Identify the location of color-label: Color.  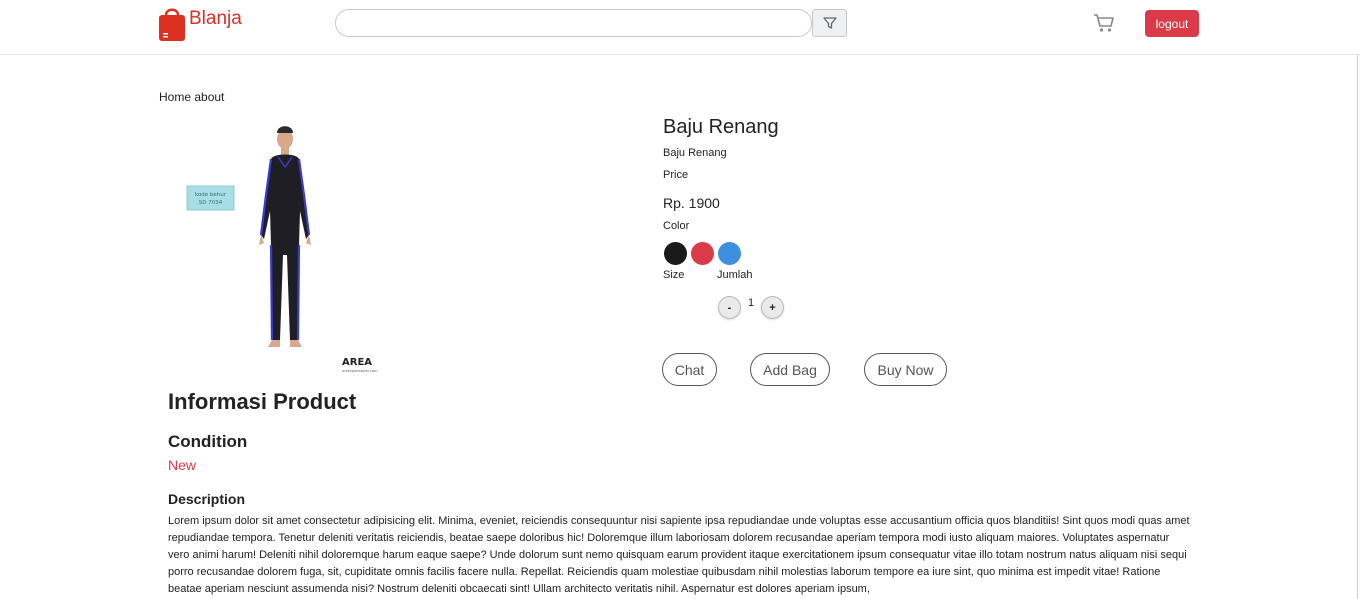
(676, 226).